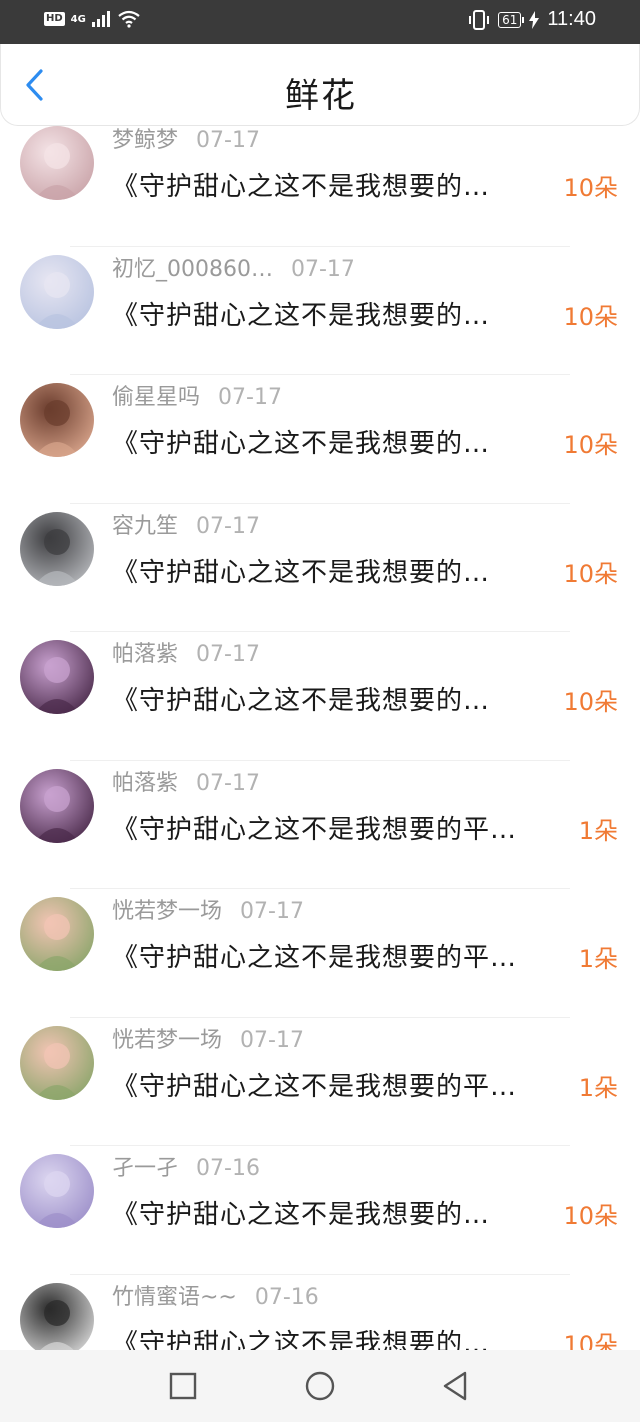 Image resolution: width=640 pixels, height=1422 pixels. What do you see at coordinates (320, 22) in the screenshot?
I see `status-bar: HD 4G 61 11:40` at bounding box center [320, 22].